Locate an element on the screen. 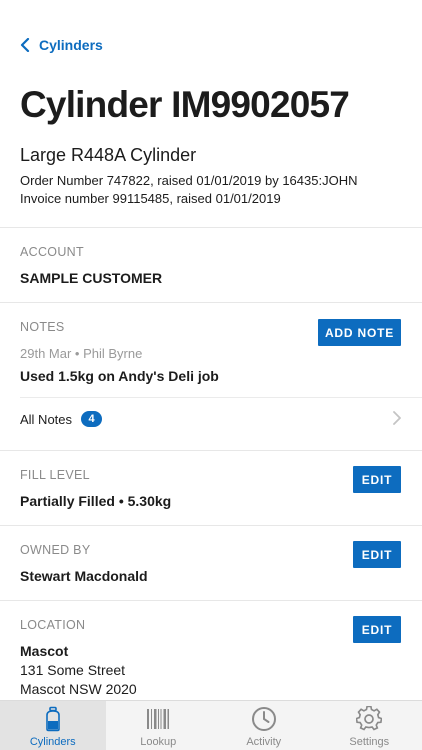  location-name: Mascot is located at coordinates (44, 651).